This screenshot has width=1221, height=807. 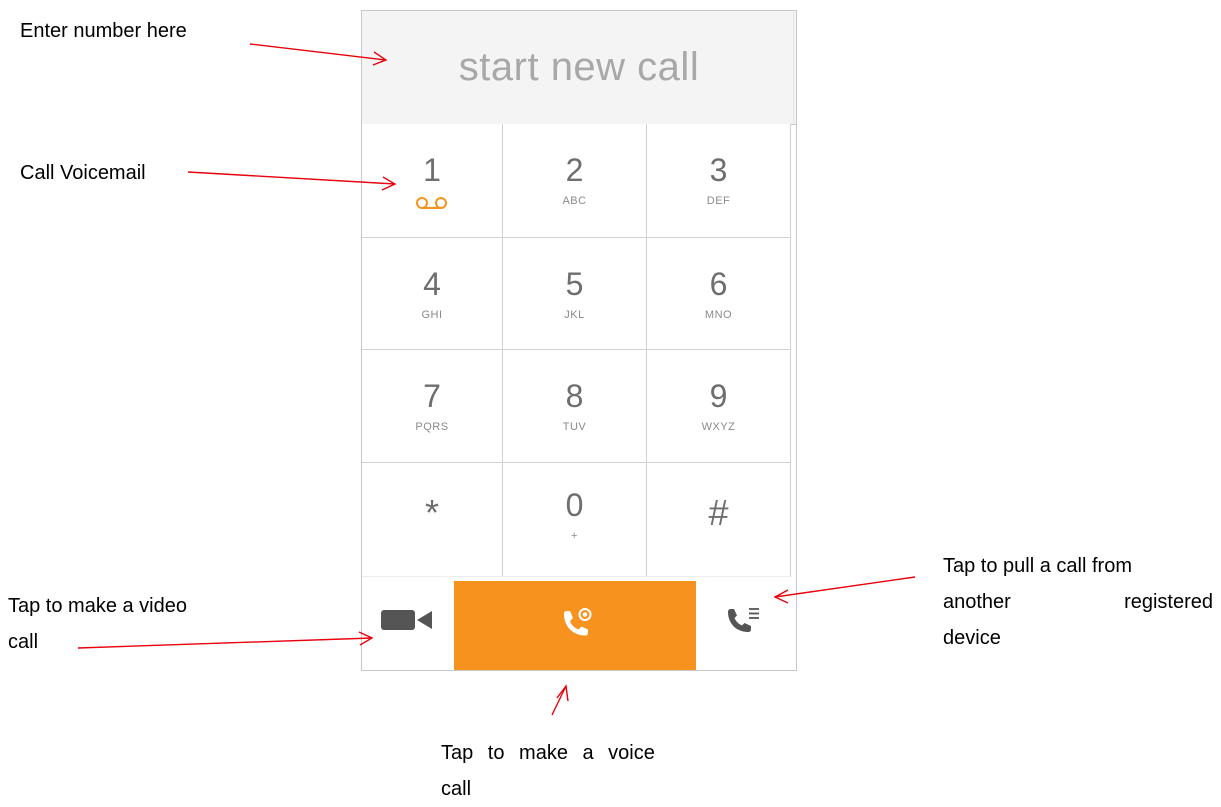 What do you see at coordinates (318, 52) in the screenshot?
I see `arrow-enter-number` at bounding box center [318, 52].